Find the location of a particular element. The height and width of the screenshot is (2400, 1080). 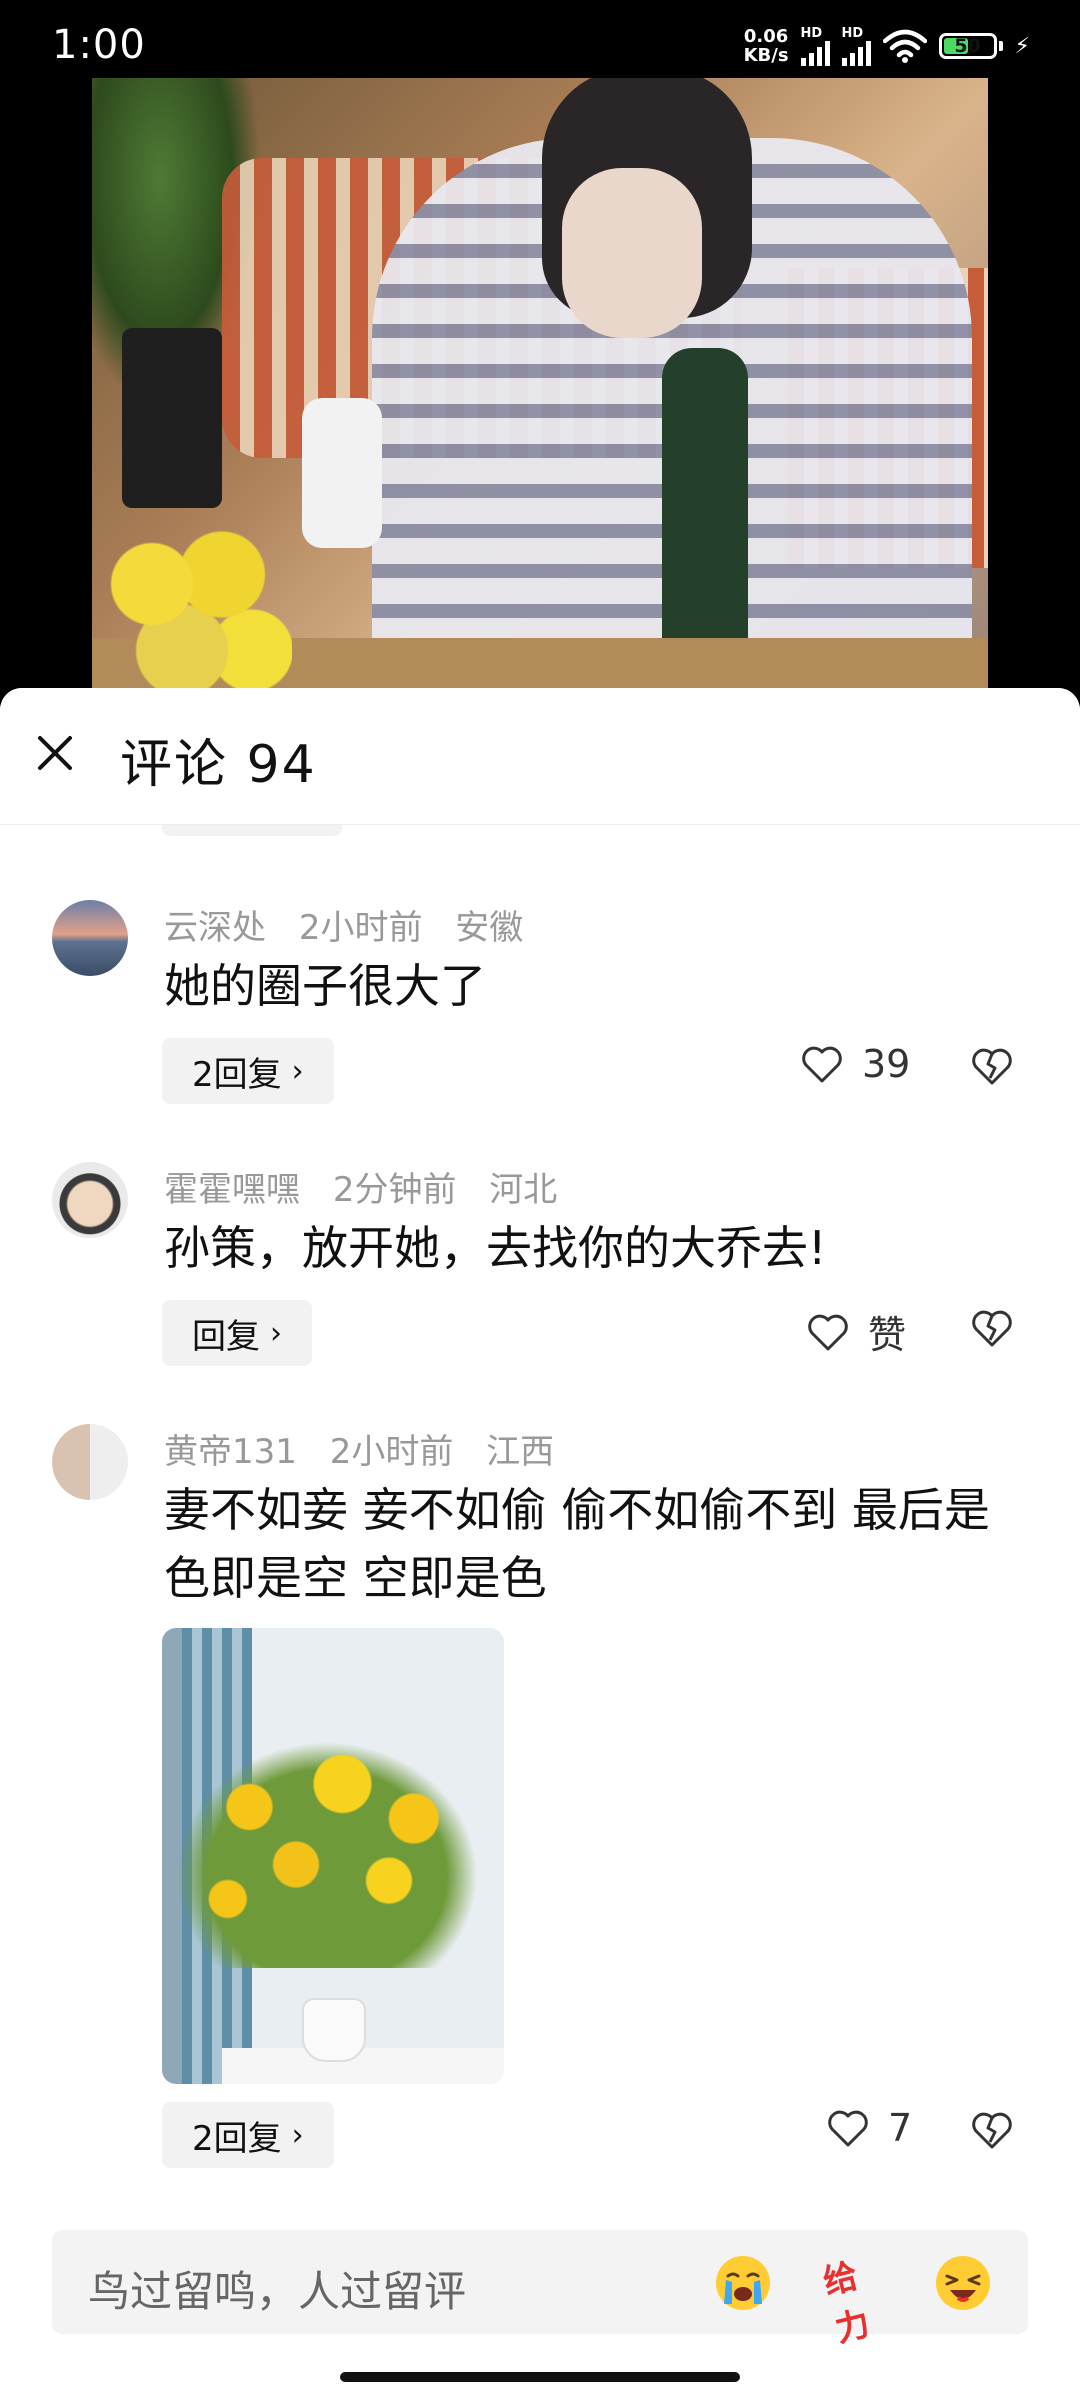

comment-text: 孙策，放开她，去找你的大乔去! is located at coordinates (589, 1248).